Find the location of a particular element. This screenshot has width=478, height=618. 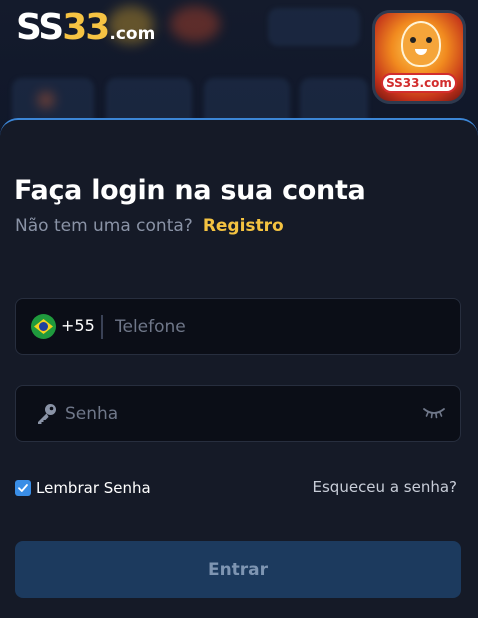

eye-closed-icon is located at coordinates (434, 413).